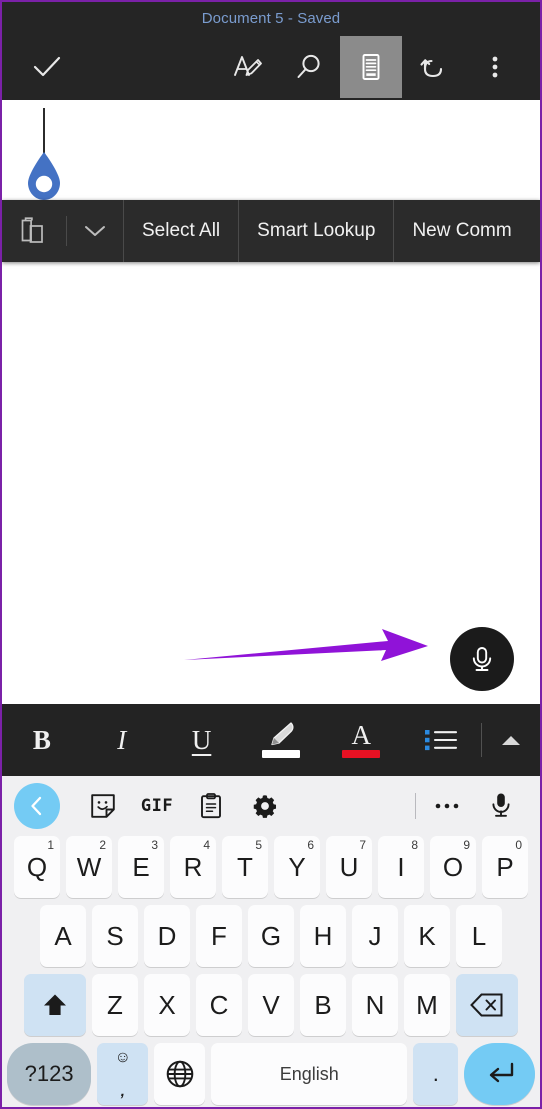 Image resolution: width=542 pixels, height=1109 pixels. I want to click on overflow-menu-button, so click(495, 67).